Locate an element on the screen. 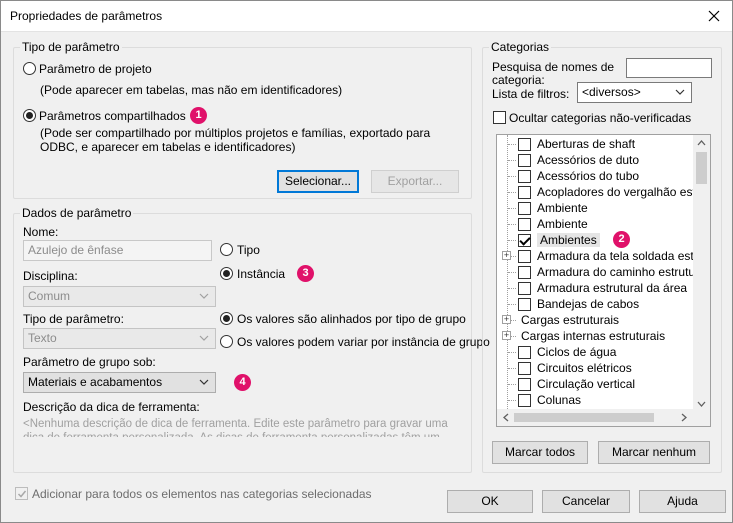  scroll-left-icon is located at coordinates (506, 417).